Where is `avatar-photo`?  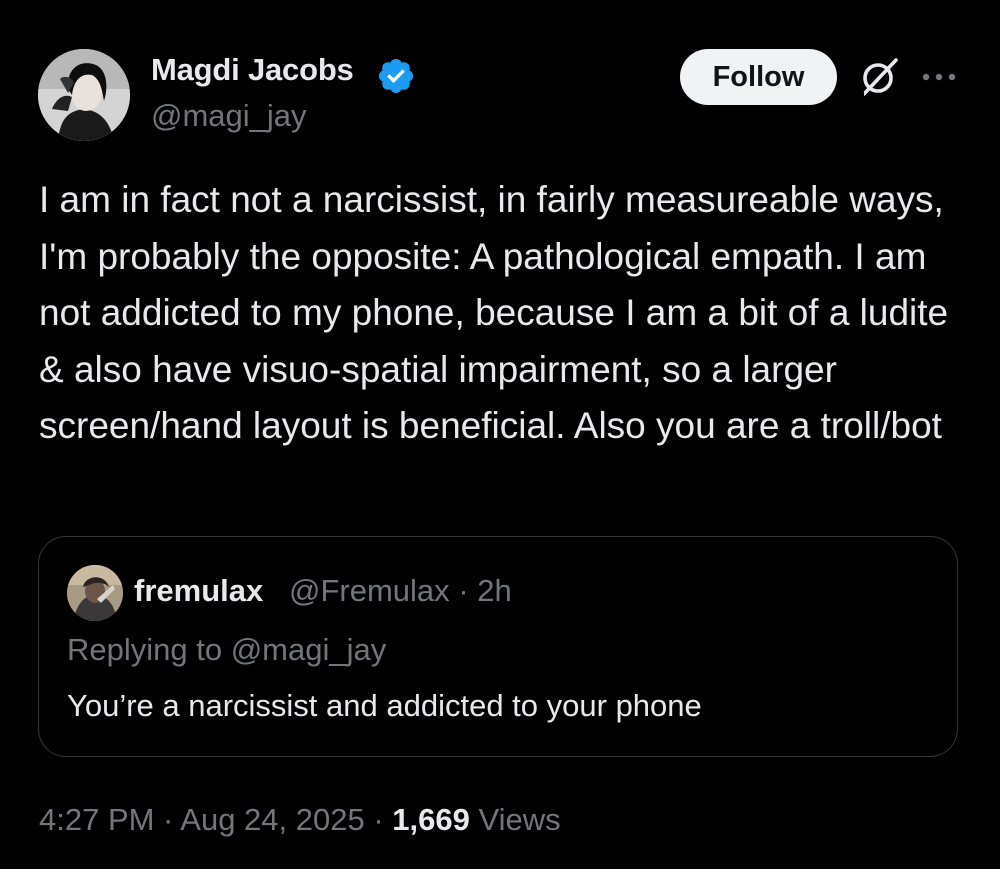
avatar-photo is located at coordinates (84, 95).